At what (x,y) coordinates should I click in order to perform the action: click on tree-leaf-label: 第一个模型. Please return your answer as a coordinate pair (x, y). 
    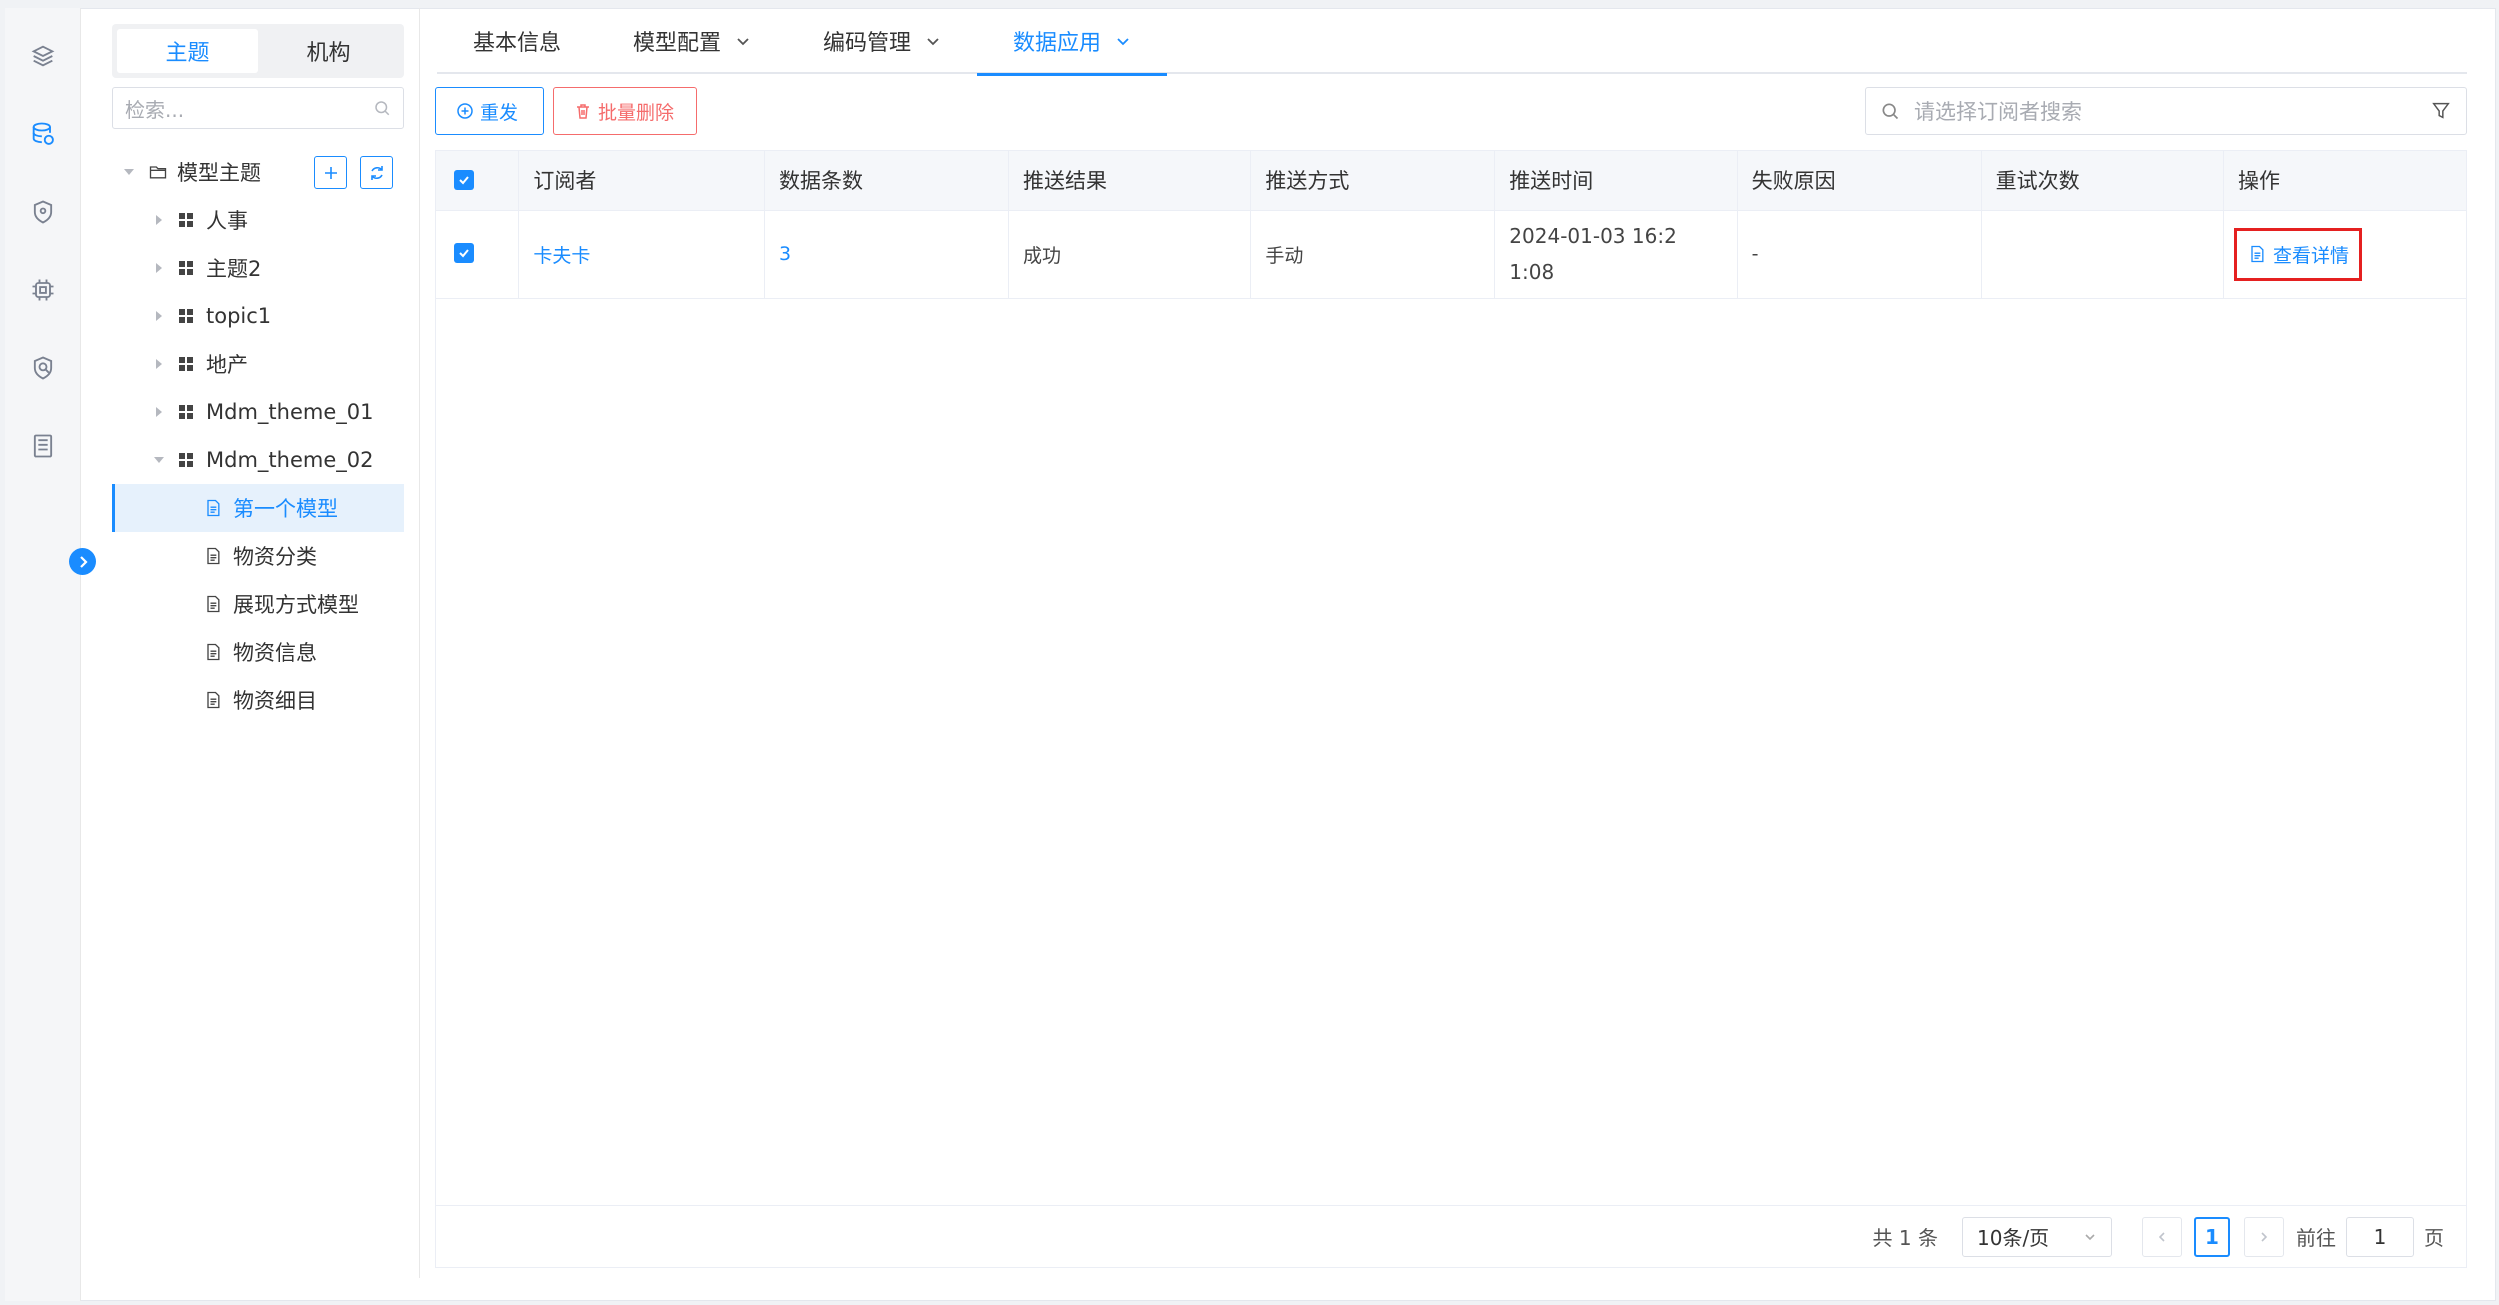
    Looking at the image, I should click on (285, 509).